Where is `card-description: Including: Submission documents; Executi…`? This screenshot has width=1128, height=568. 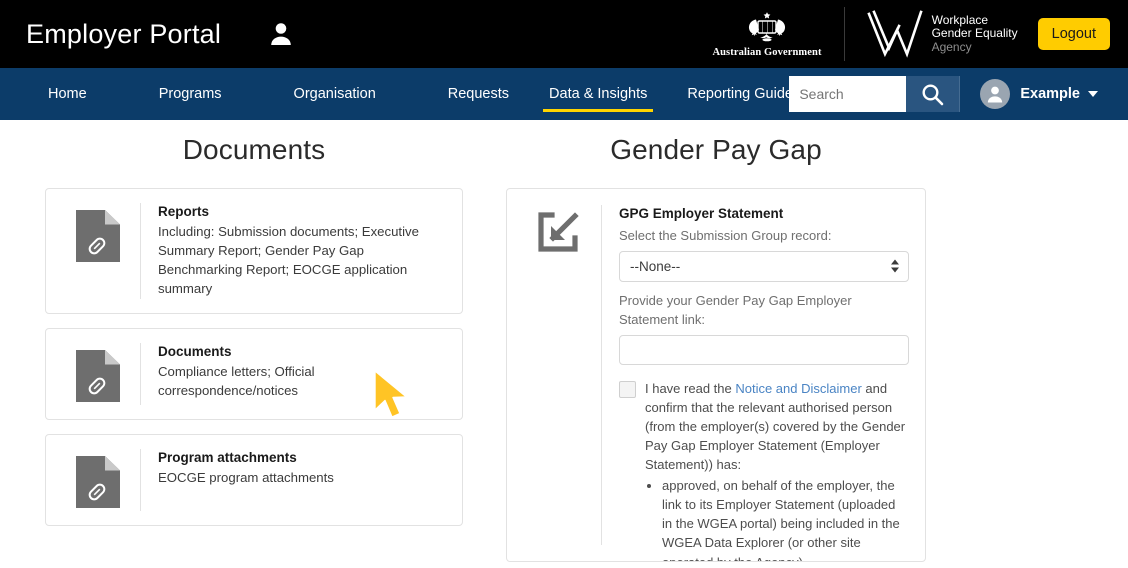 card-description: Including: Submission documents; Executi… is located at coordinates (288, 260).